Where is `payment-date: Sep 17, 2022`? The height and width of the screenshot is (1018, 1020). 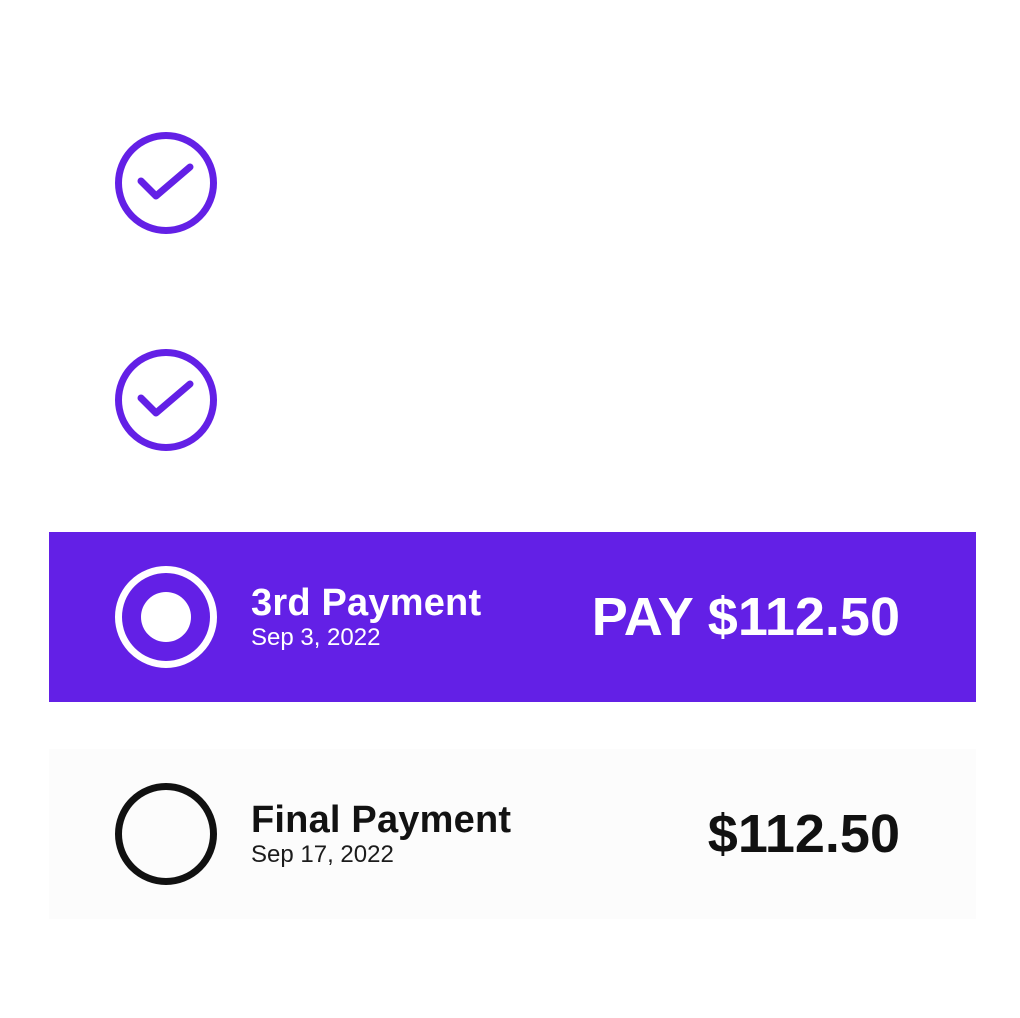 payment-date: Sep 17, 2022 is located at coordinates (322, 854).